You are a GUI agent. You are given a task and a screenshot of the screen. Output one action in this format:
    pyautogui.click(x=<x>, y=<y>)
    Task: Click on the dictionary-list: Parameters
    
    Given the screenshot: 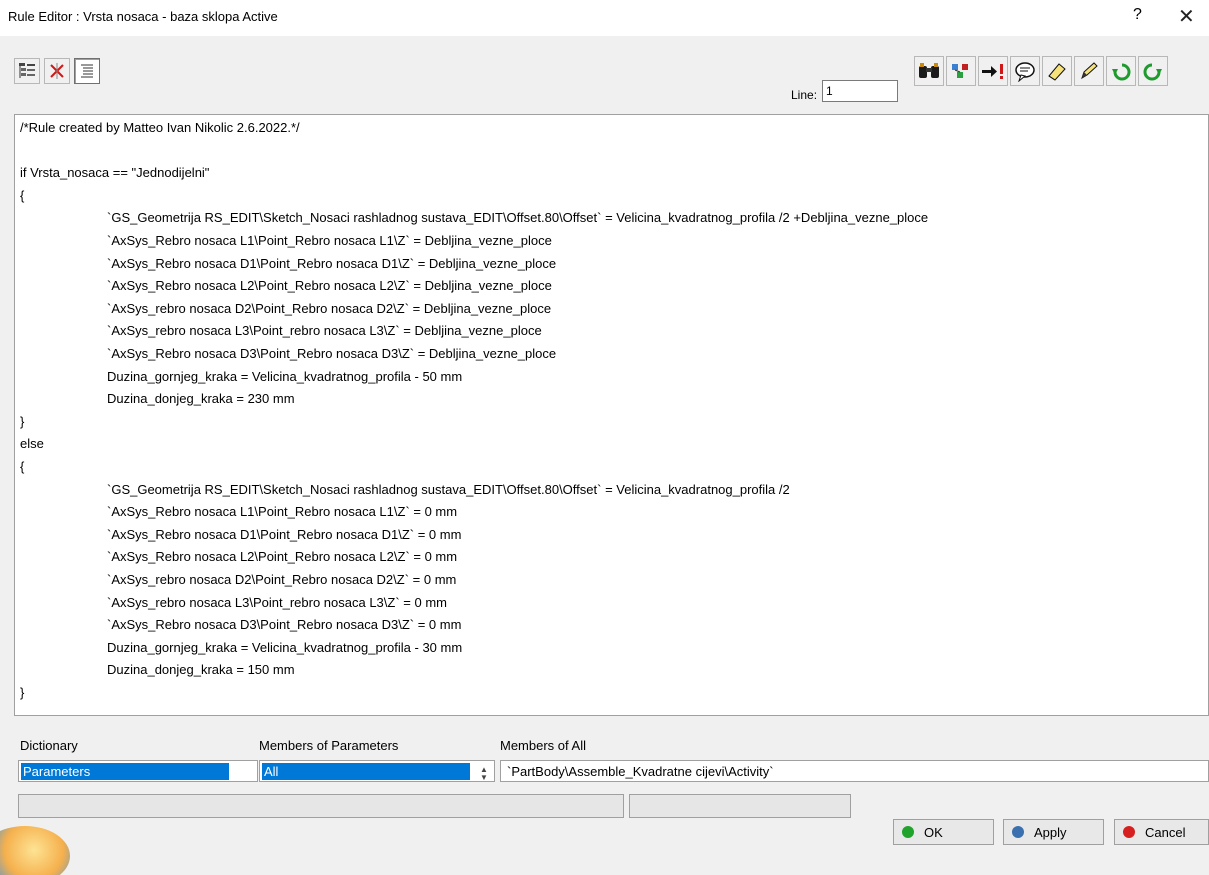 What is the action you would take?
    pyautogui.click(x=138, y=771)
    